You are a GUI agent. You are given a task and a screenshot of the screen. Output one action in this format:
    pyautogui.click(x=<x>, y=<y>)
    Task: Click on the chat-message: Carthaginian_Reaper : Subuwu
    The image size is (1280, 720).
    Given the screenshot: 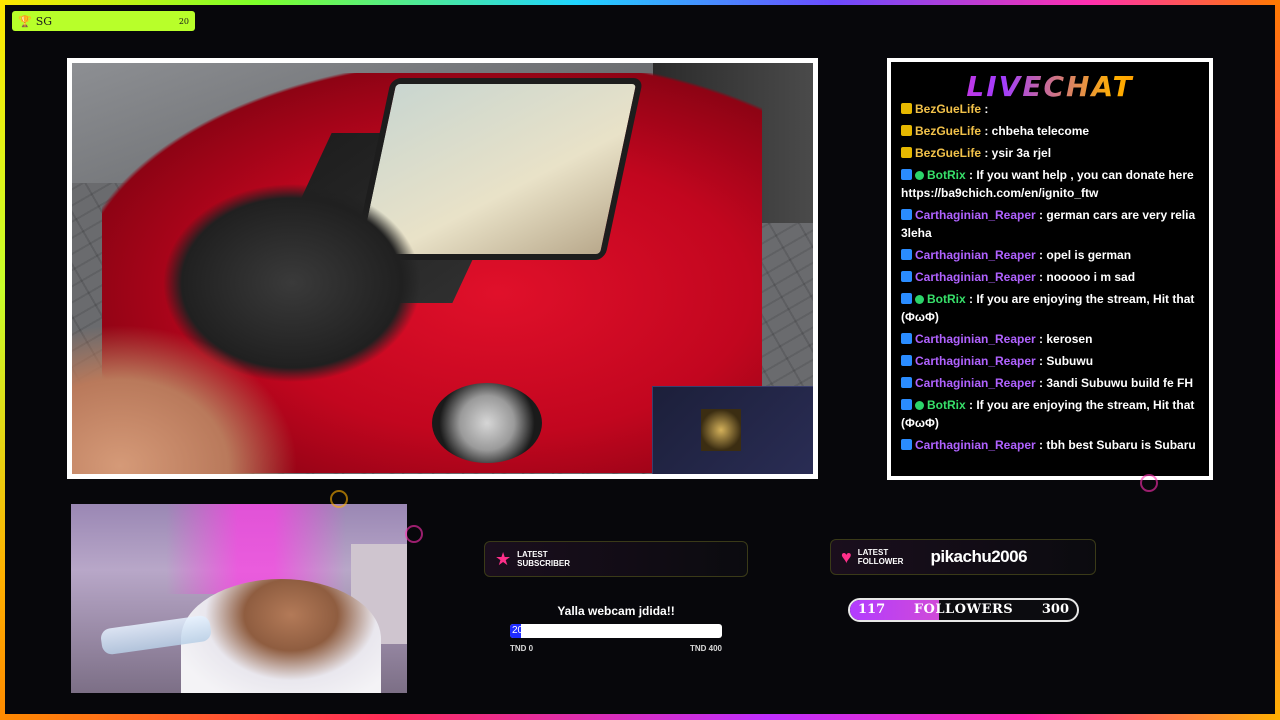 What is the action you would take?
    pyautogui.click(x=1051, y=361)
    